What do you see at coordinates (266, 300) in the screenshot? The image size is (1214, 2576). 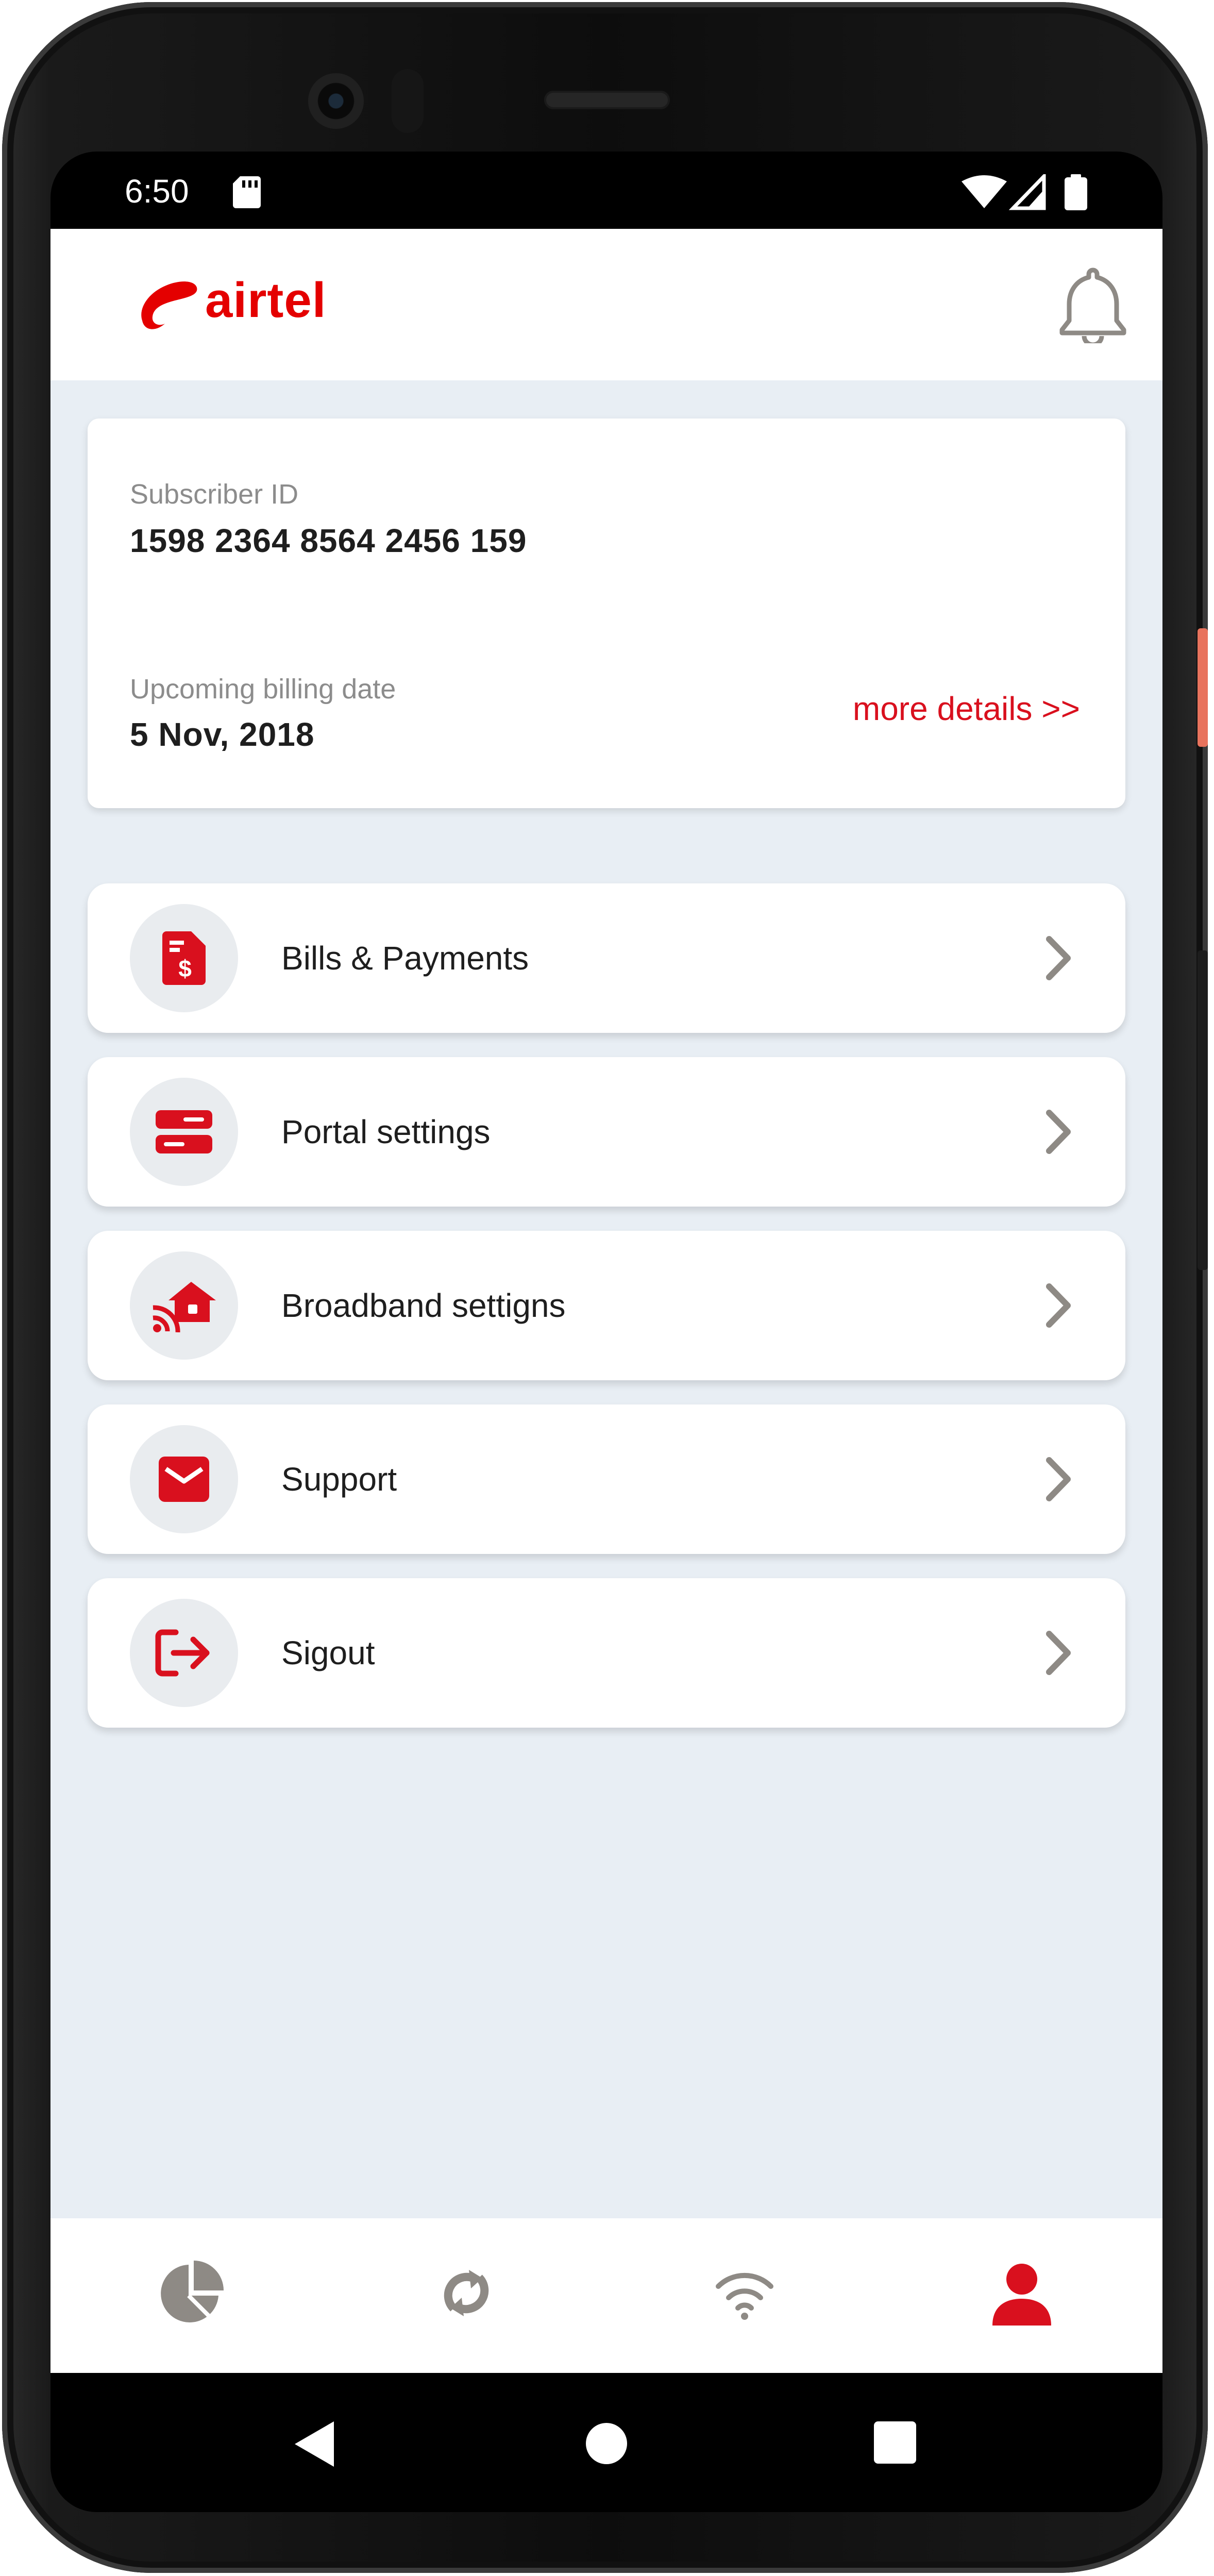 I see `brand-name: airtel` at bounding box center [266, 300].